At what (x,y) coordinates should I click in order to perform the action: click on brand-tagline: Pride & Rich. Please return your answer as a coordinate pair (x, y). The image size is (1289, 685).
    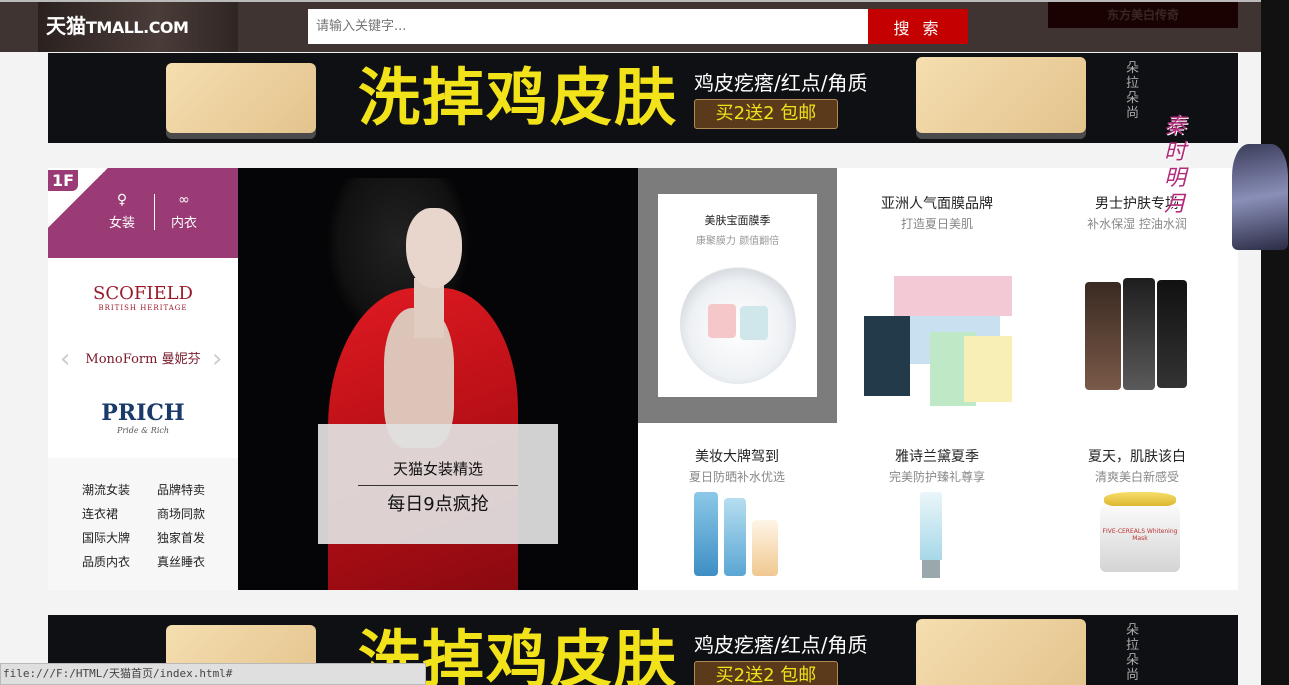
    Looking at the image, I should click on (143, 430).